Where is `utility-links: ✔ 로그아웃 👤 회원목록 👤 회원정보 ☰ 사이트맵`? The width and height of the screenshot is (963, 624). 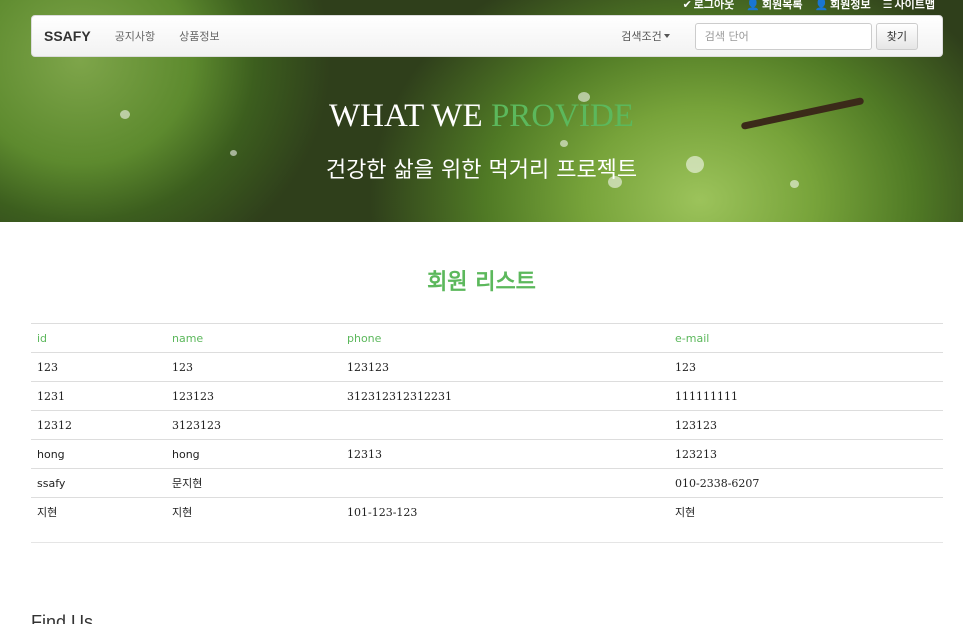
utility-links: ✔ 로그아웃 👤 회원목록 👤 회원정보 ☰ 사이트맵 is located at coordinates (809, 5).